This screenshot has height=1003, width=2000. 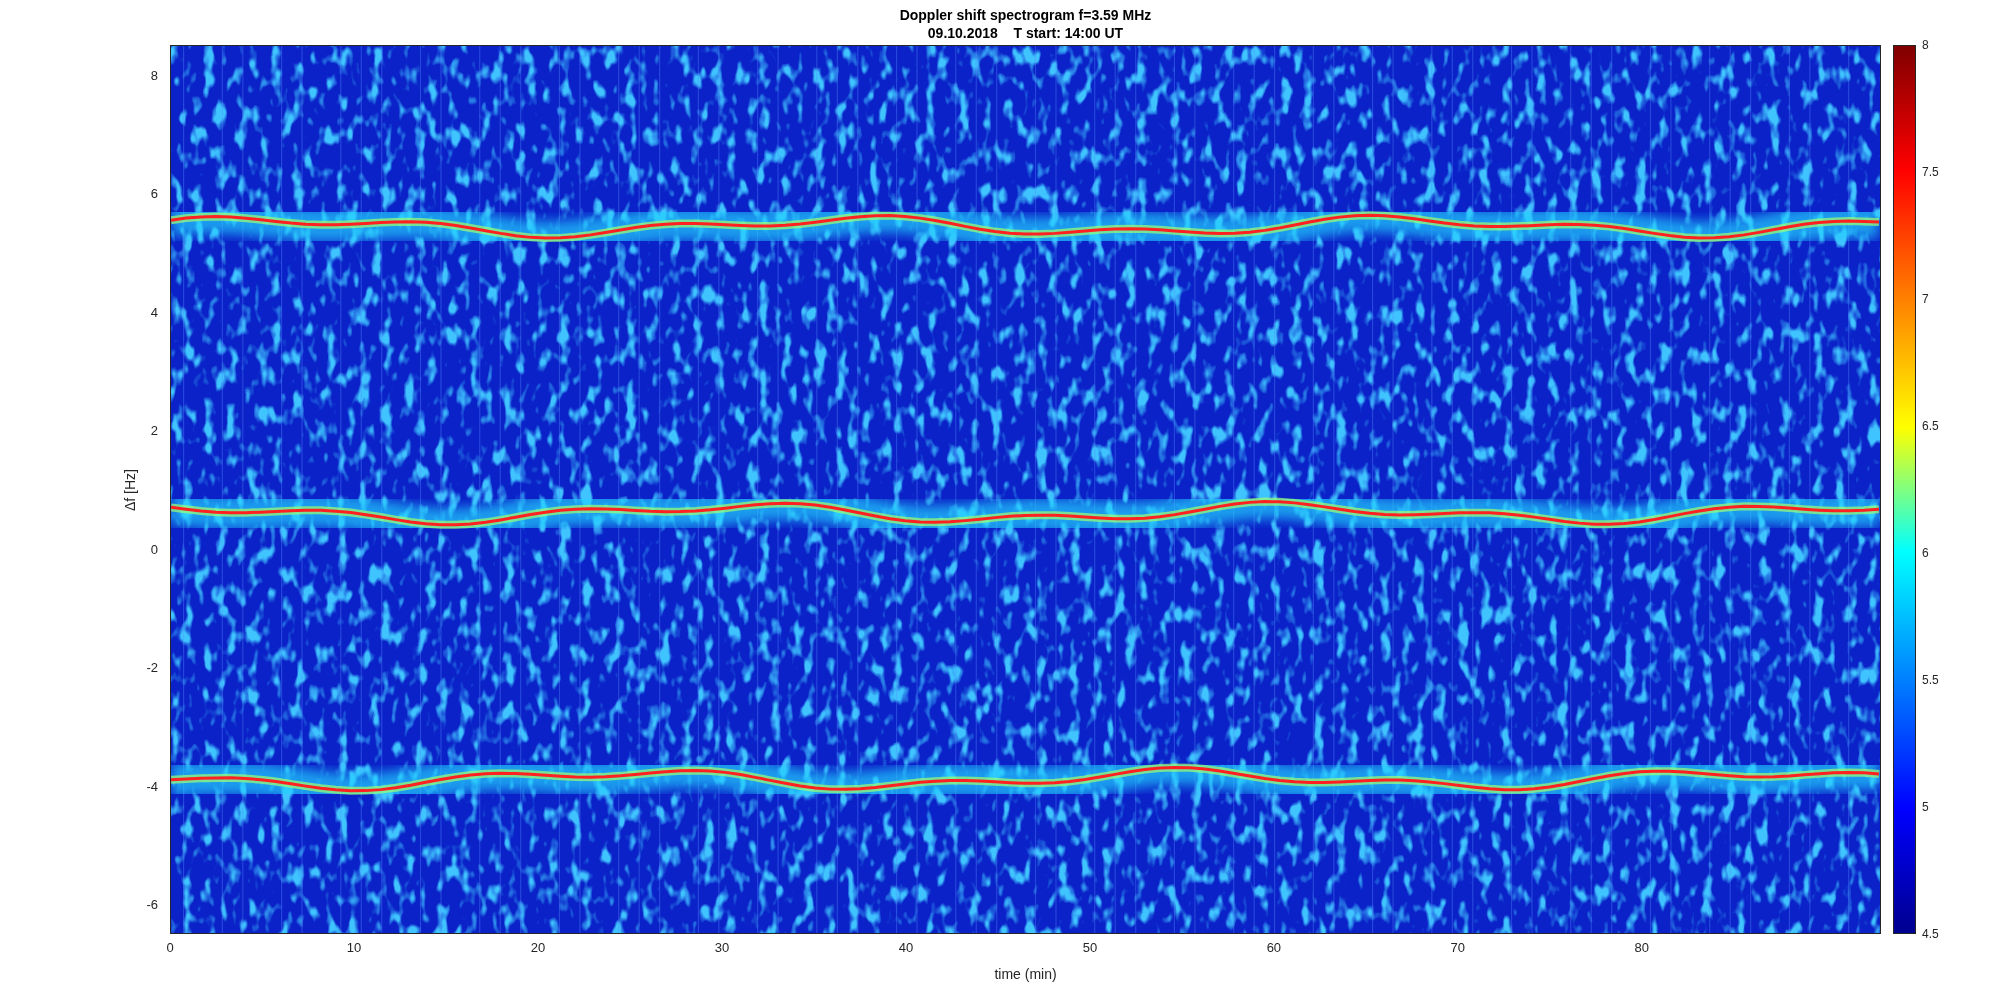 I want to click on x-tick-label: 80, so click(x=1642, y=947).